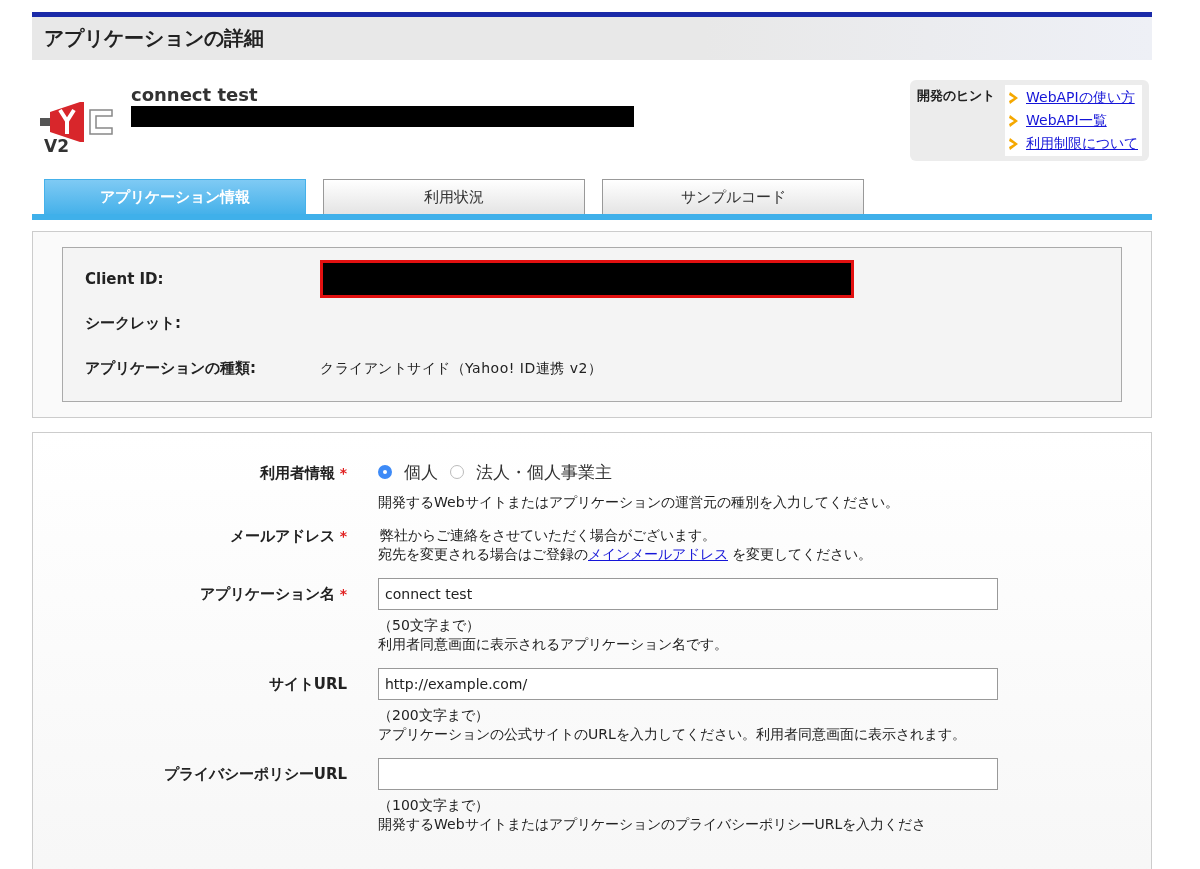 This screenshot has width=1200, height=869. I want to click on hints-label: 開発のヒント, so click(956, 96).